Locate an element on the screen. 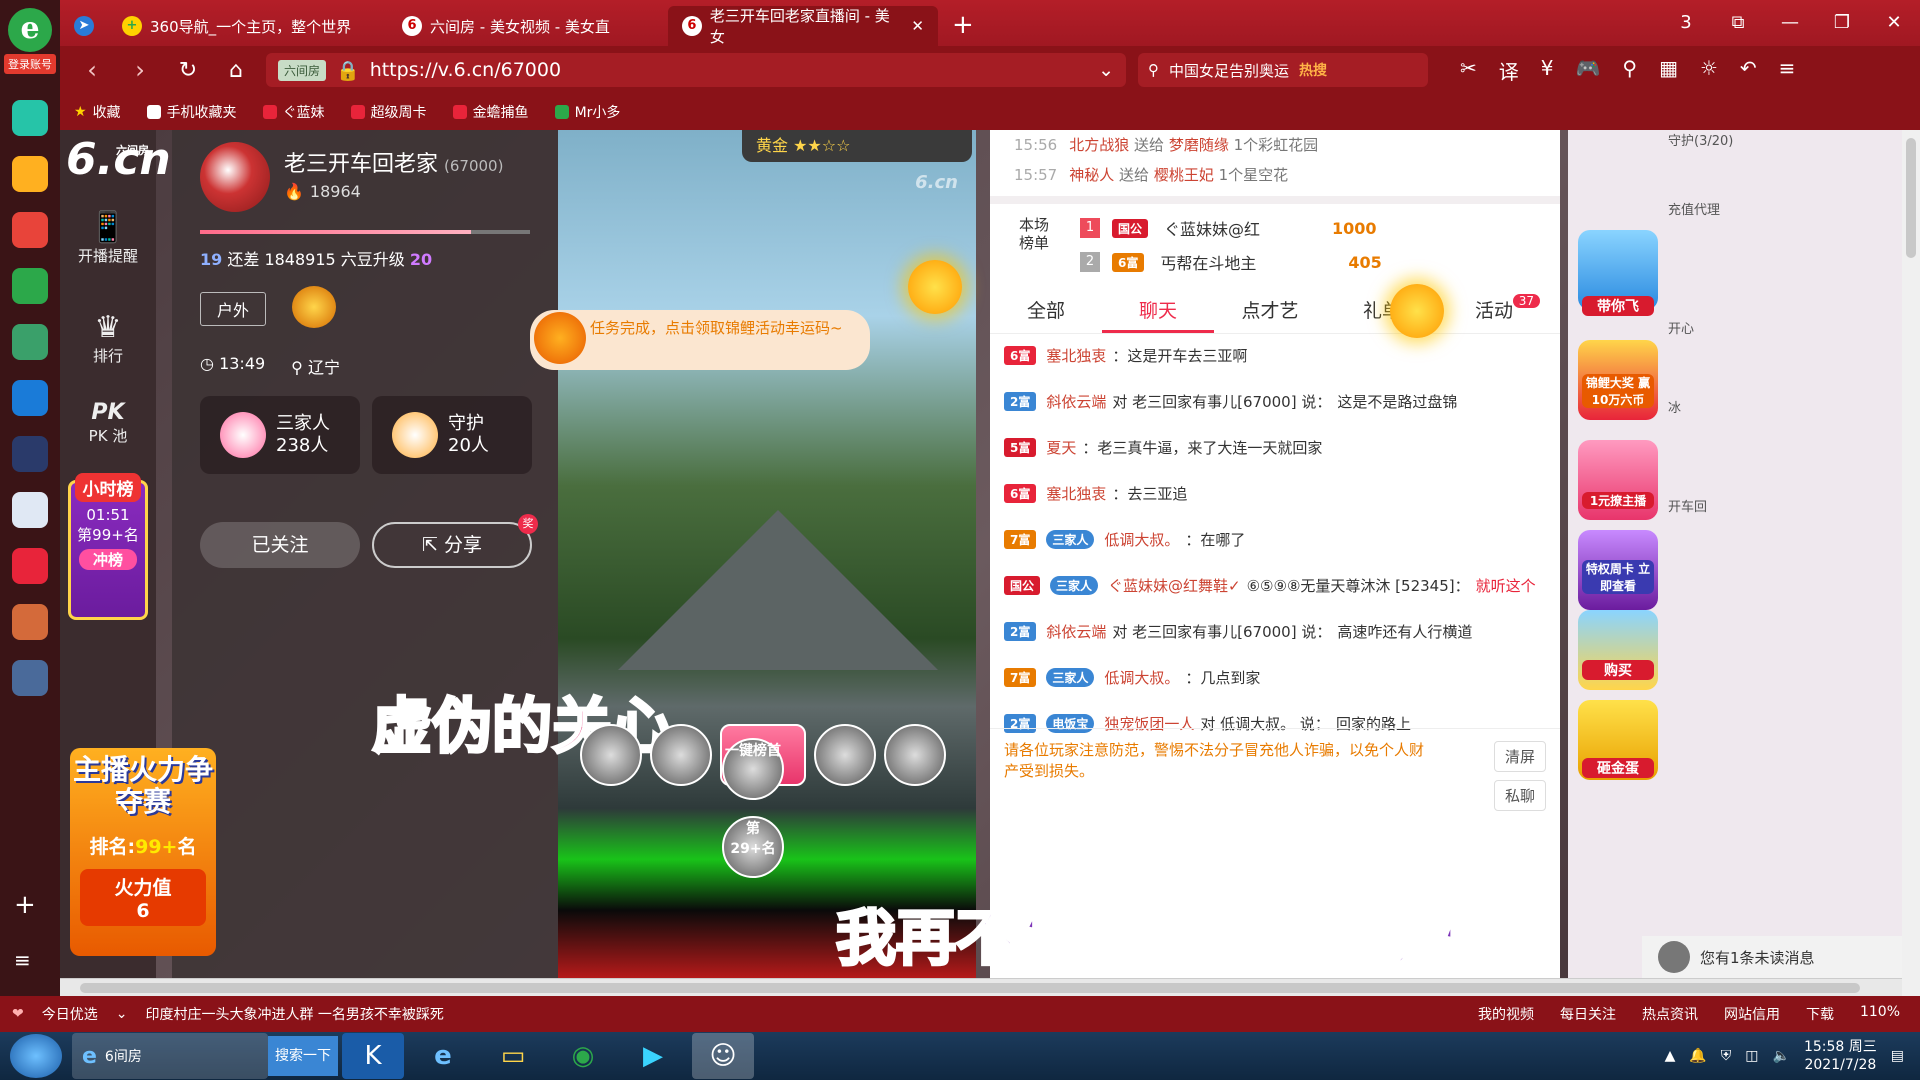 The width and height of the screenshot is (1920, 1080). menu-list-icon: ≡ is located at coordinates (22, 960).